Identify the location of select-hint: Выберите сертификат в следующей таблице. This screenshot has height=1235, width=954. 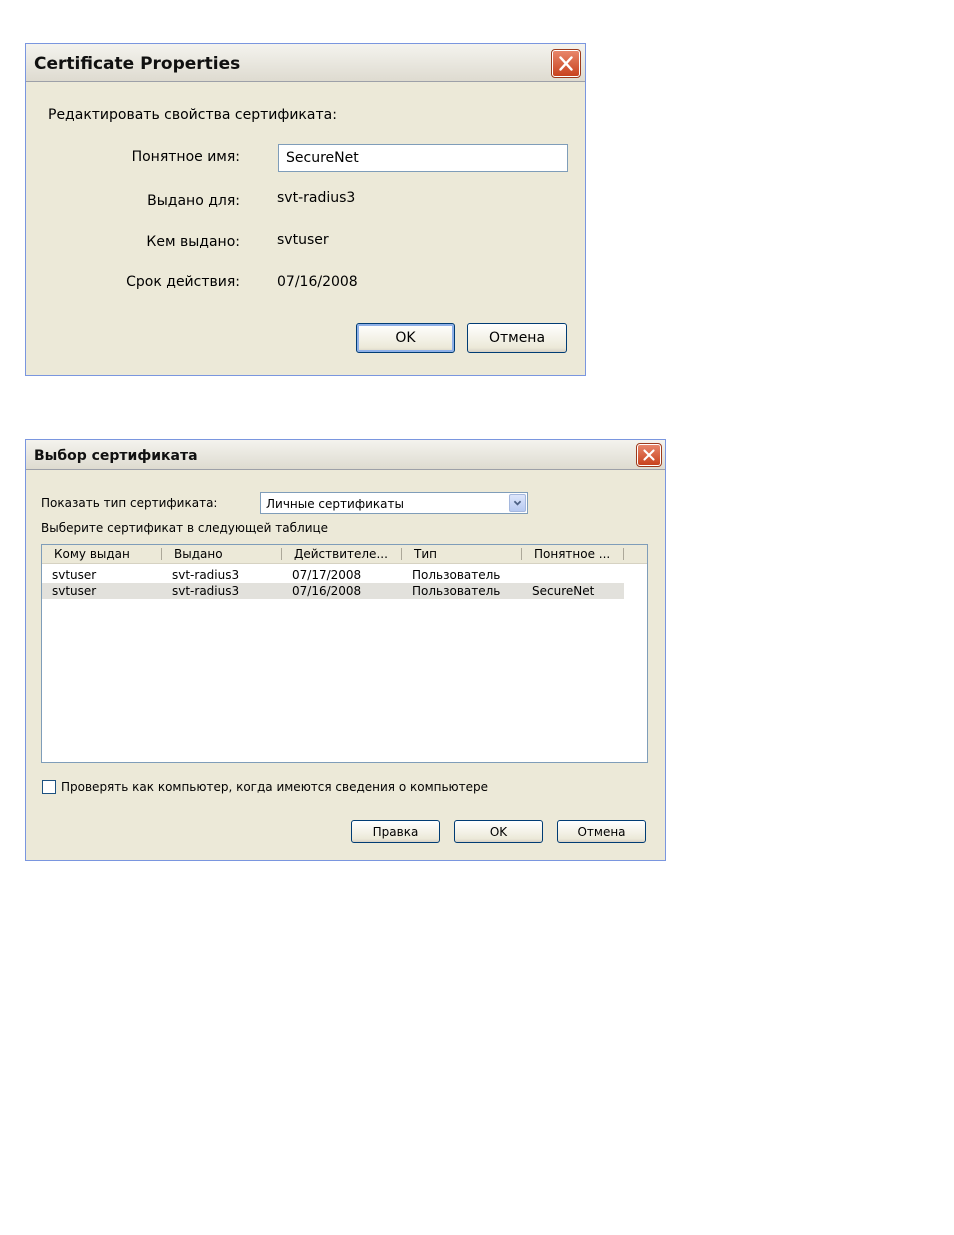
(185, 528).